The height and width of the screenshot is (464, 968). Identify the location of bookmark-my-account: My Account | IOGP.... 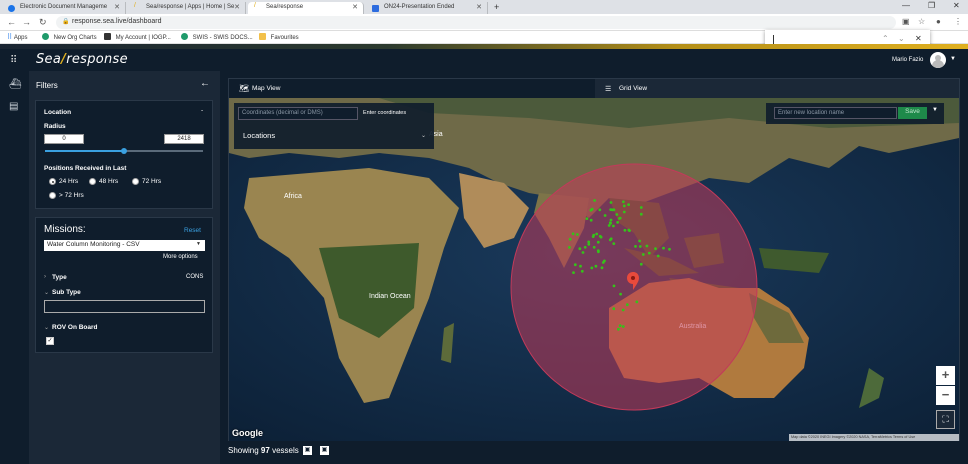
(137, 37).